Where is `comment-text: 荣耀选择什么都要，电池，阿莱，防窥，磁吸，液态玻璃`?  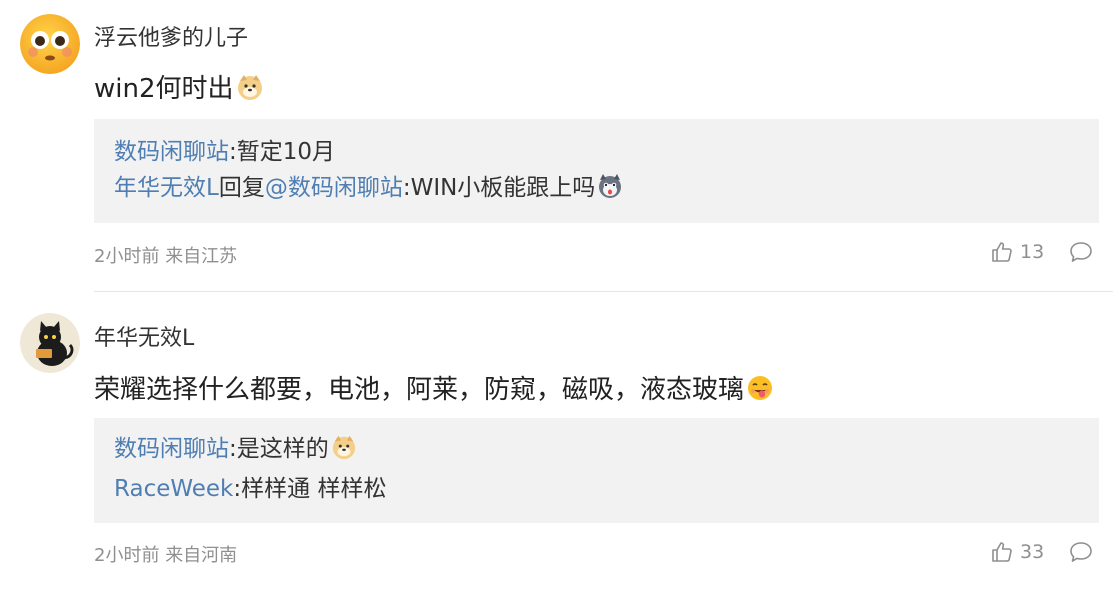 comment-text: 荣耀选择什么都要，电池，阿莱，防窥，磁吸，液态玻璃 is located at coordinates (419, 390).